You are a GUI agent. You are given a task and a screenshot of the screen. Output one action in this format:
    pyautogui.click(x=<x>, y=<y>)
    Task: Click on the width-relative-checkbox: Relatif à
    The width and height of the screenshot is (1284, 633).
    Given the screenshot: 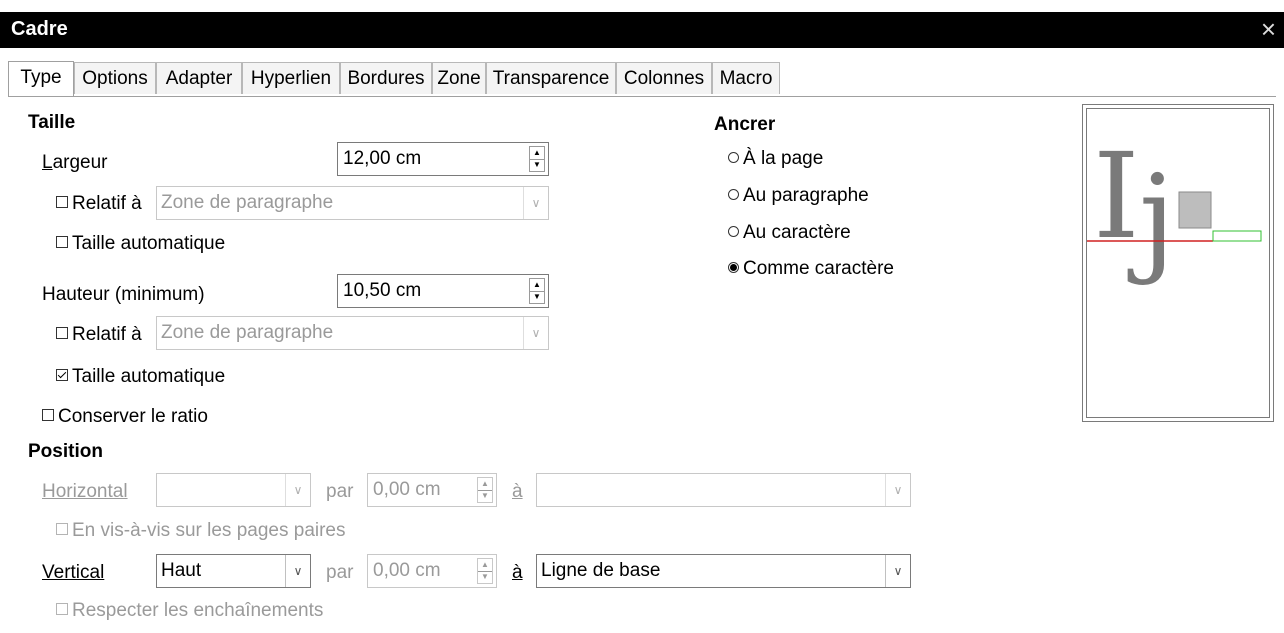 What is the action you would take?
    pyautogui.click(x=99, y=204)
    